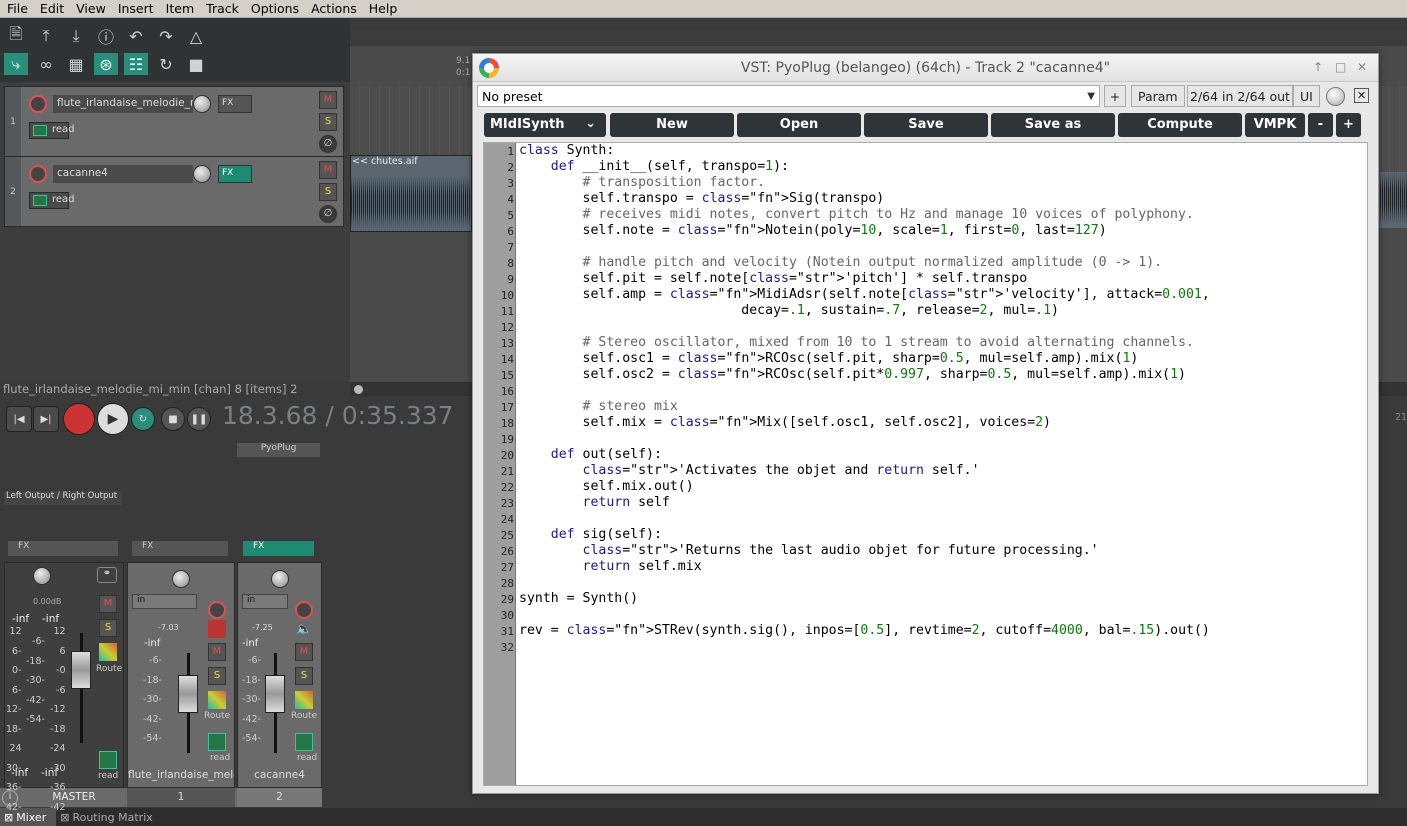  What do you see at coordinates (90, 8) in the screenshot?
I see `menu-view: View` at bounding box center [90, 8].